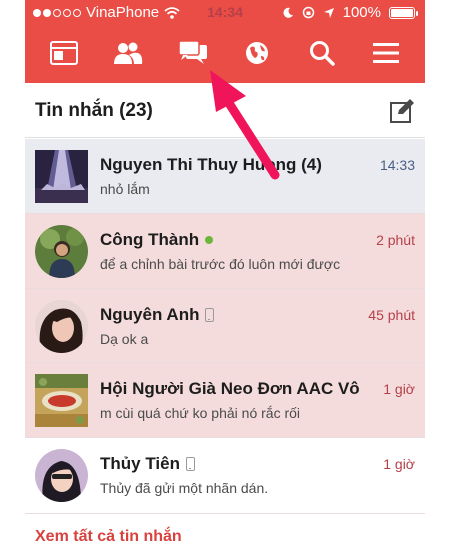 This screenshot has height=558, width=450. What do you see at coordinates (94, 110) in the screenshot?
I see `page-title: Tin nhắn (23)` at bounding box center [94, 110].